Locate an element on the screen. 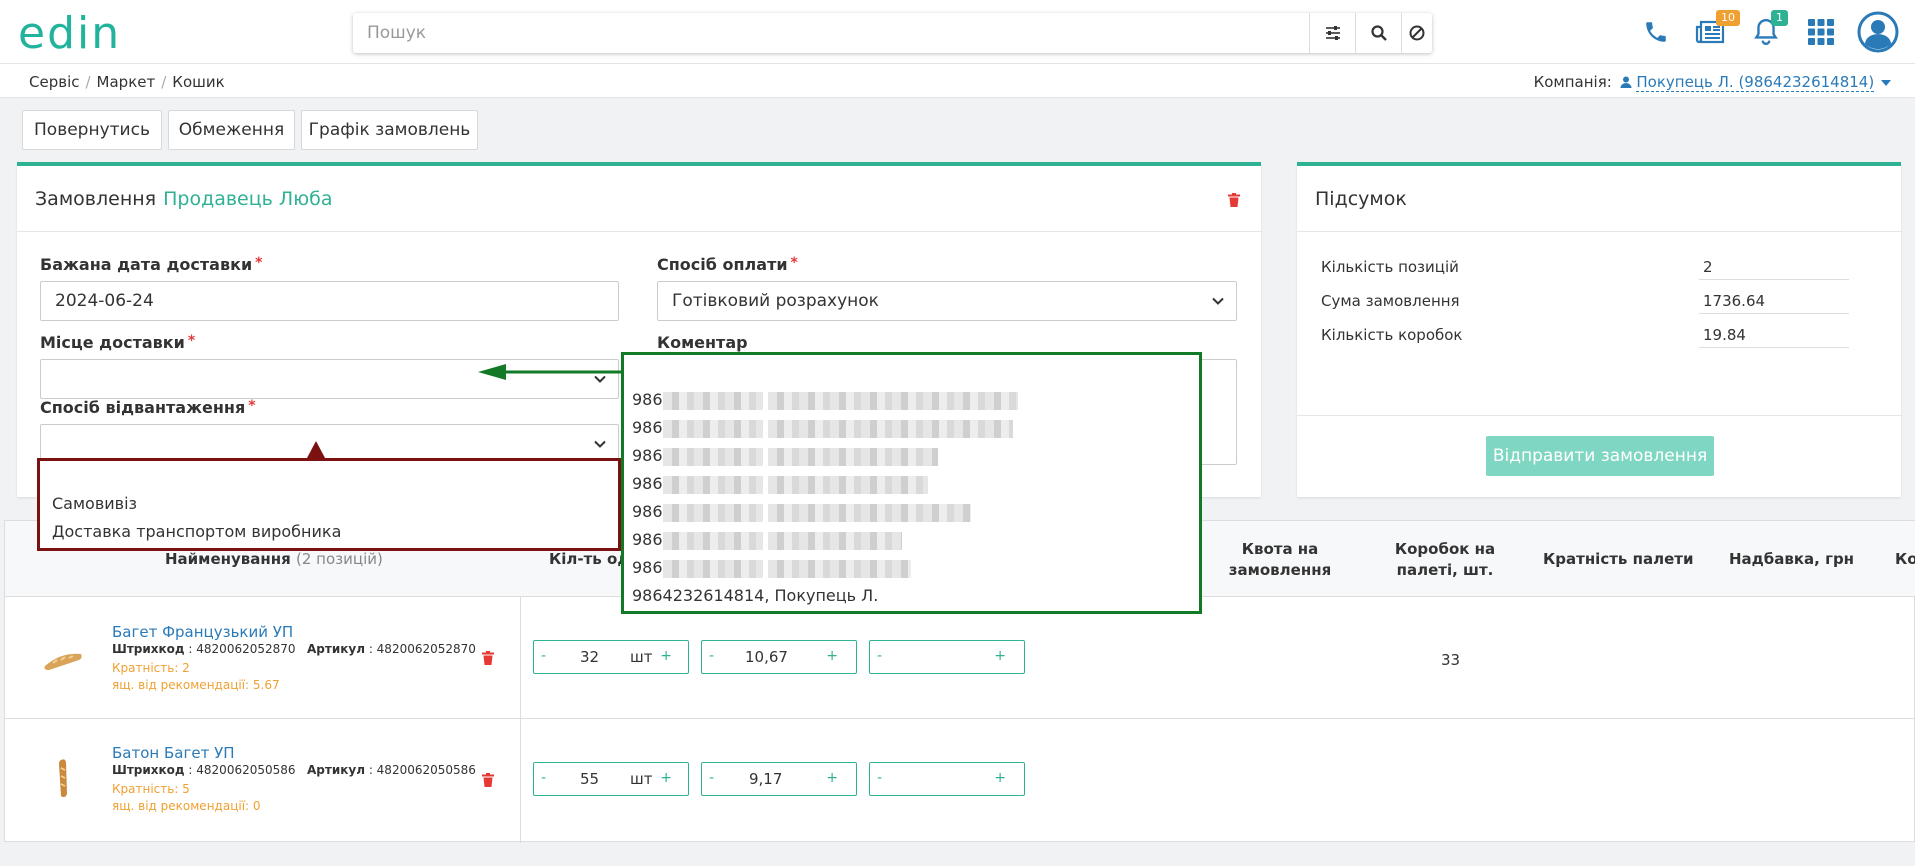 This screenshot has width=1915, height=866. edin-logo: edin is located at coordinates (89, 32).